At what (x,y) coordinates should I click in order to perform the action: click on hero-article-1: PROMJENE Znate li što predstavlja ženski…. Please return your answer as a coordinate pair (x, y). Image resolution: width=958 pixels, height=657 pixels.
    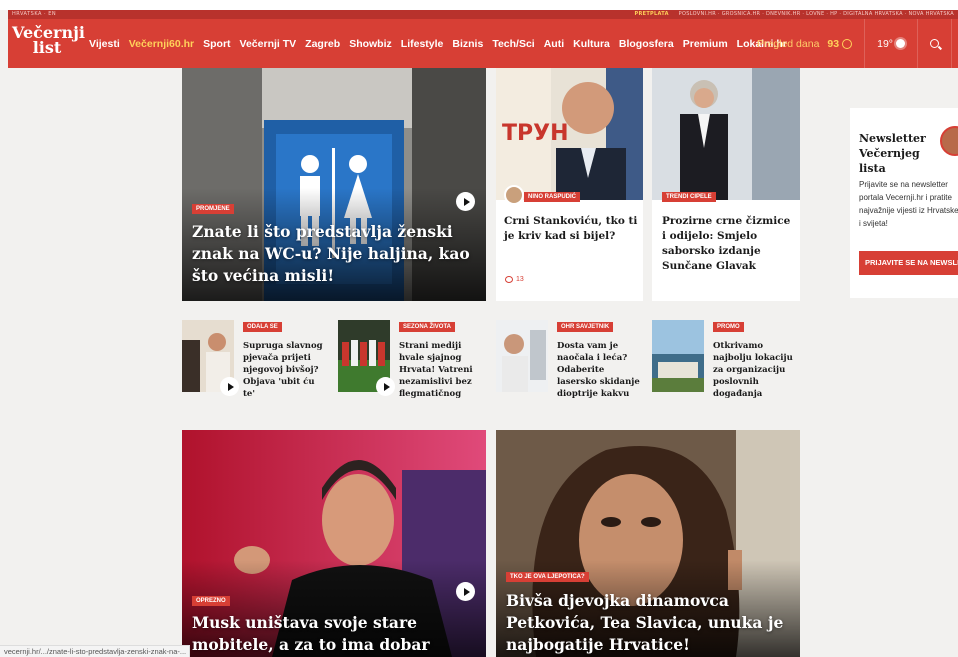
    Looking at the image, I should click on (334, 184).